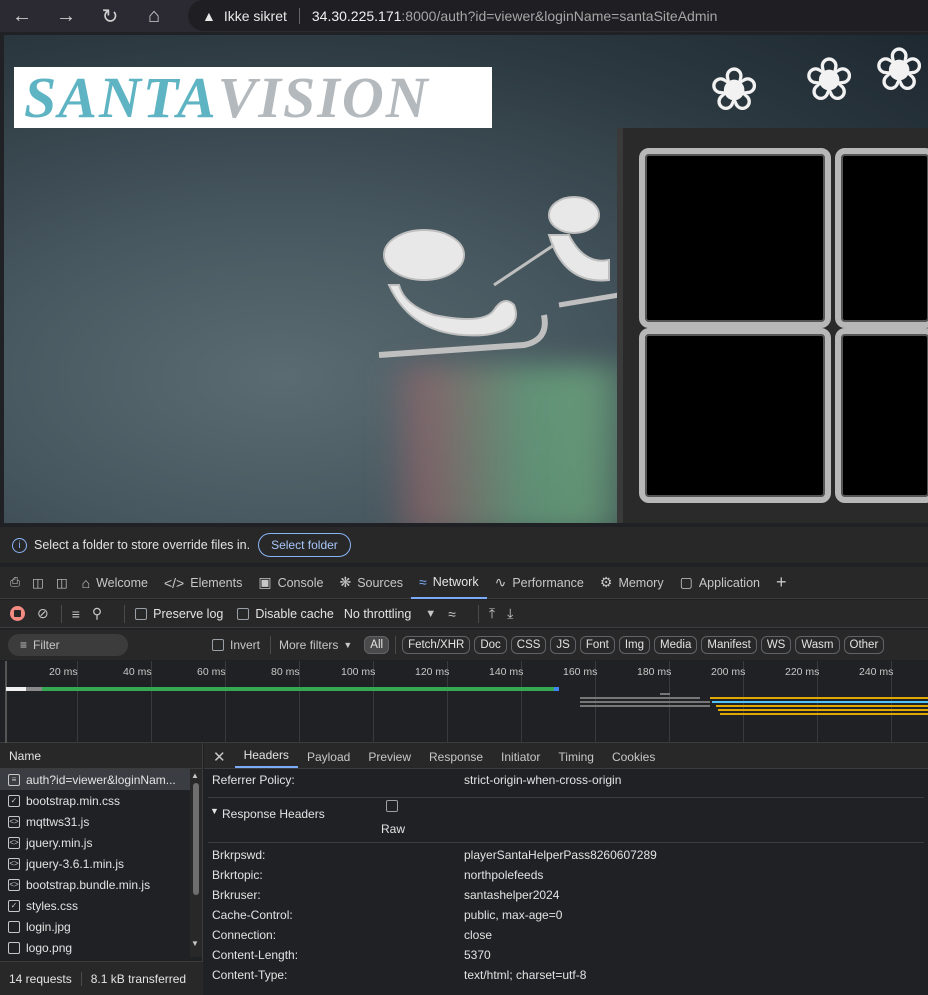 The image size is (928, 995). What do you see at coordinates (563, 645) in the screenshot?
I see `filter-chip-js: JS` at bounding box center [563, 645].